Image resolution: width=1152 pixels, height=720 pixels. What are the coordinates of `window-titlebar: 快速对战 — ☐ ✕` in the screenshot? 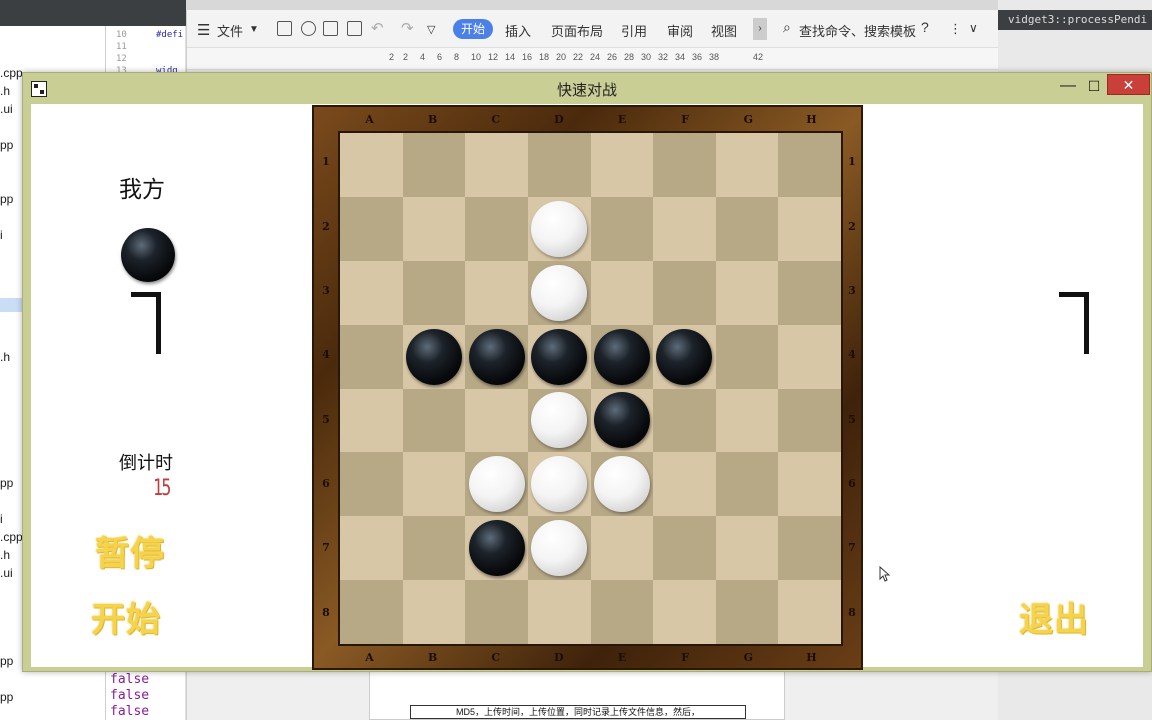 It's located at (587, 88).